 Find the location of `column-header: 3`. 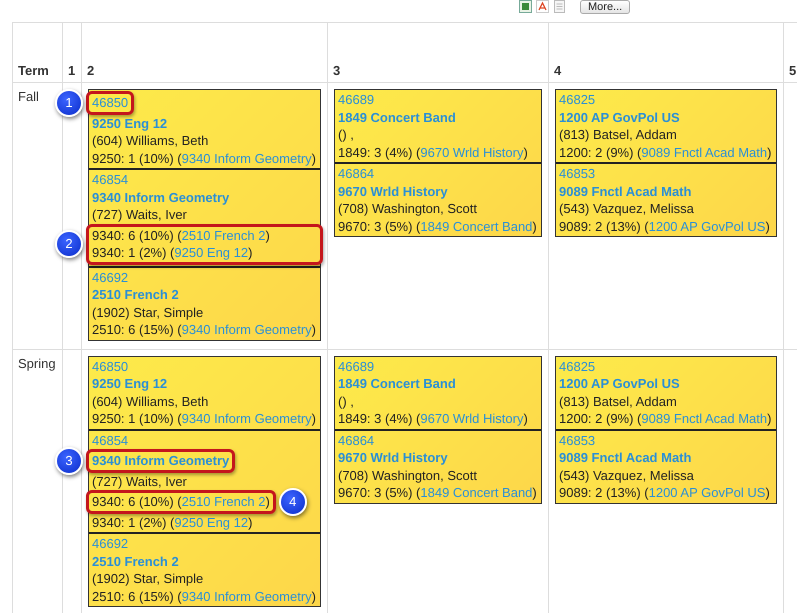

column-header: 3 is located at coordinates (336, 70).